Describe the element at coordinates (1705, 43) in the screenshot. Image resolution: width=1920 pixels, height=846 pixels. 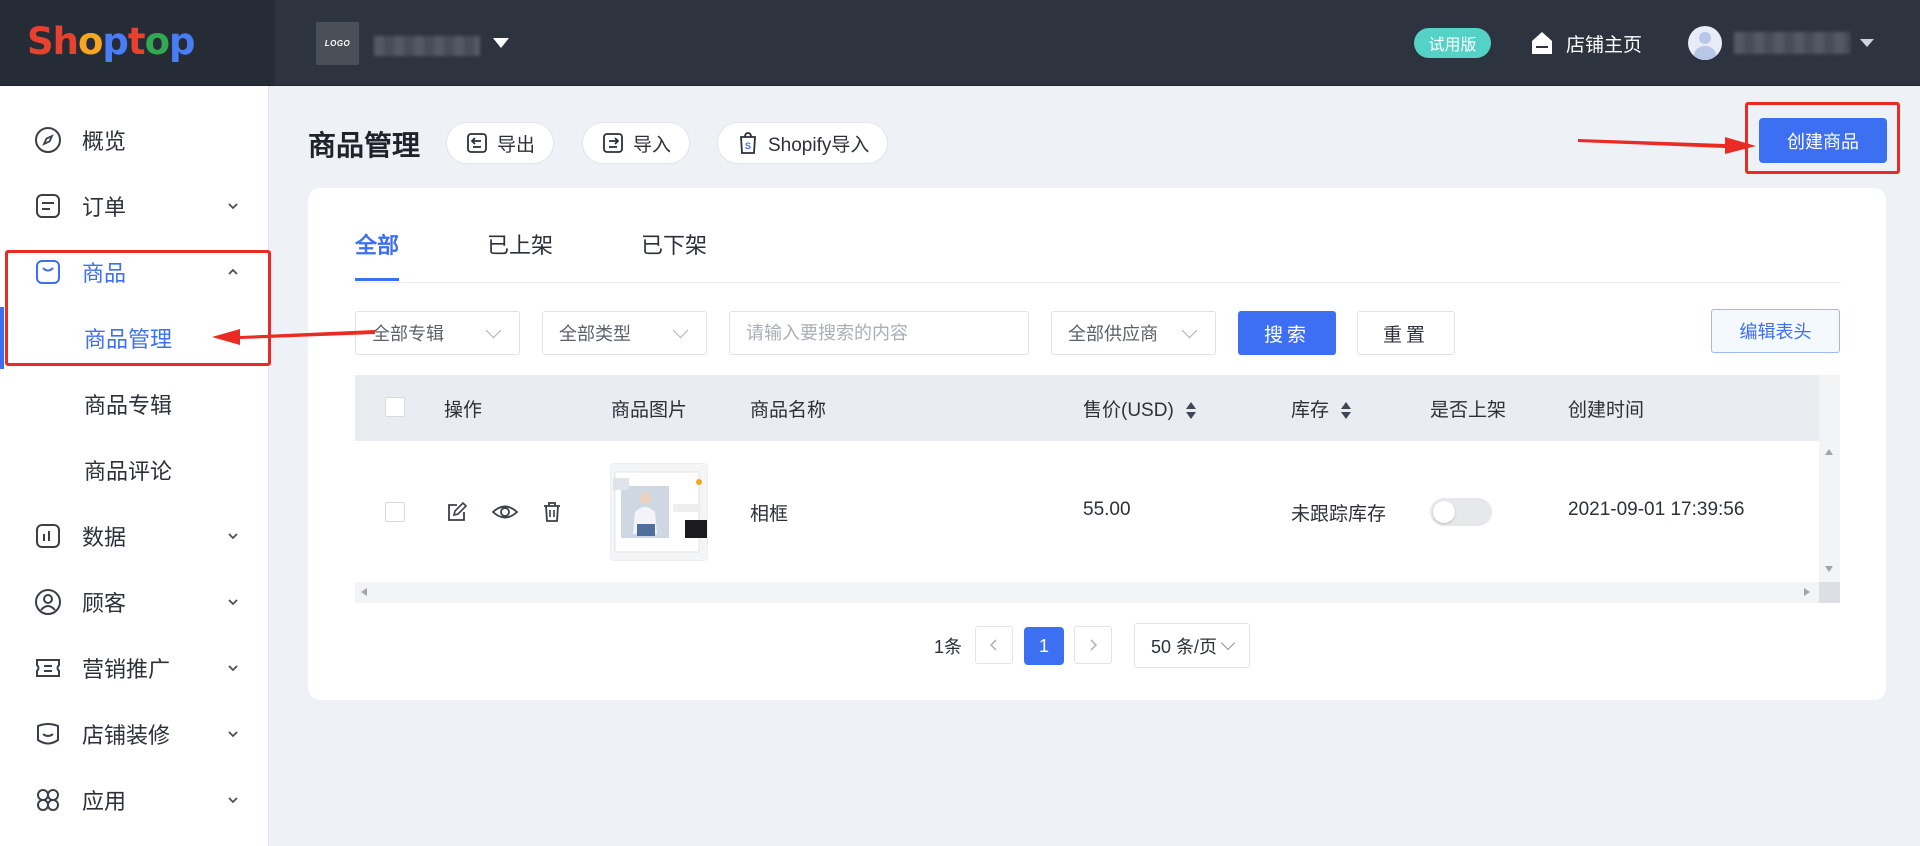
I see `avatar` at that location.